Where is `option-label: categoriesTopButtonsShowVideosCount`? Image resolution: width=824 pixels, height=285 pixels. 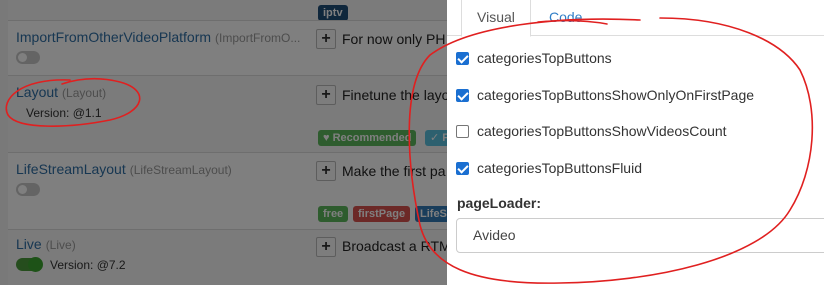 option-label: categoriesTopButtonsShowVideosCount is located at coordinates (602, 131).